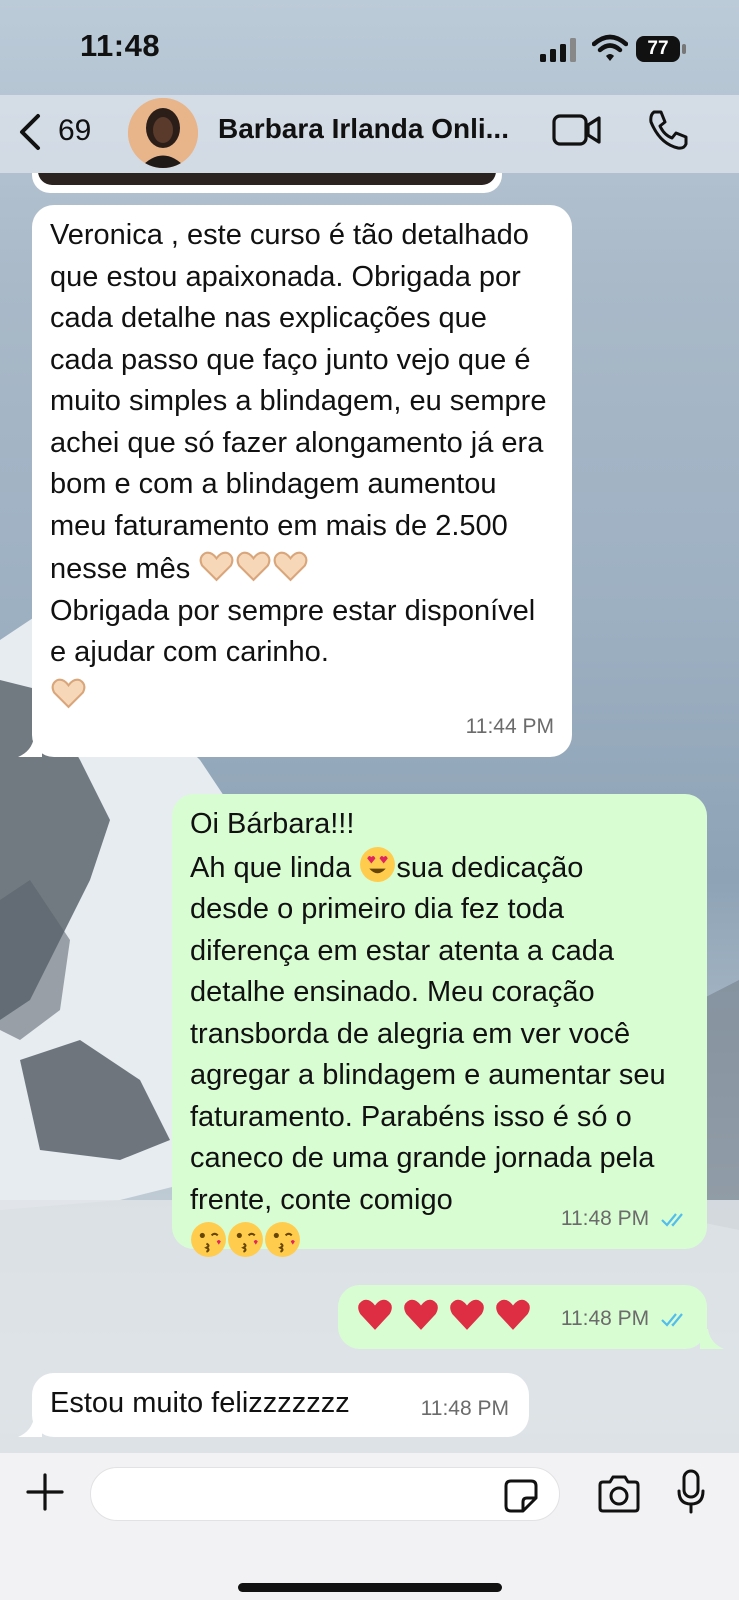 The height and width of the screenshot is (1600, 739). Describe the element at coordinates (370, 1587) in the screenshot. I see `home-indicator` at that location.